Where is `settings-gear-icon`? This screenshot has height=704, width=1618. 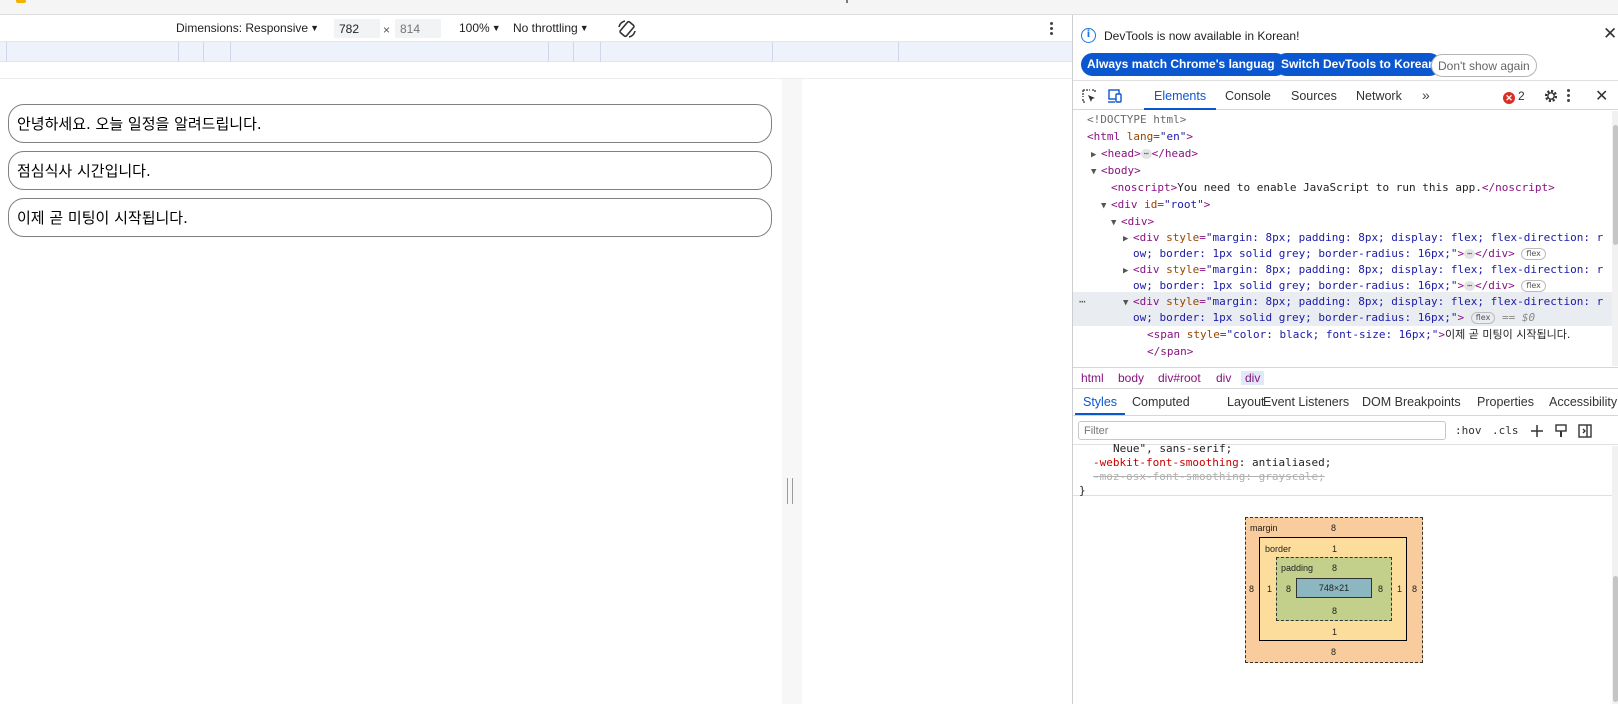
settings-gear-icon is located at coordinates (1551, 96).